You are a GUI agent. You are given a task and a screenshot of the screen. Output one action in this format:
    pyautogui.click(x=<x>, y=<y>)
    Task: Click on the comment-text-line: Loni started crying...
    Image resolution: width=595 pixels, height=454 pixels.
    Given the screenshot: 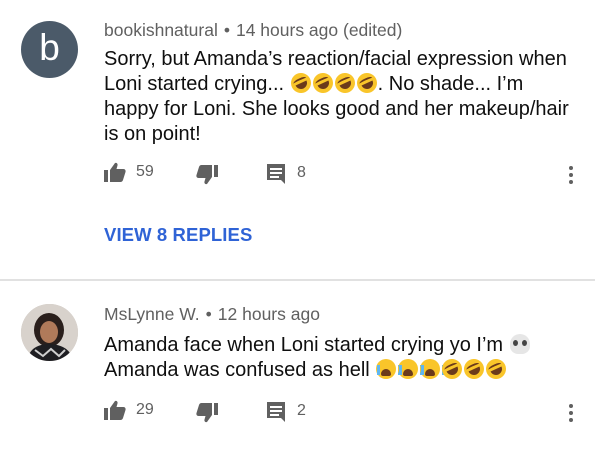 What is the action you would take?
    pyautogui.click(x=194, y=84)
    